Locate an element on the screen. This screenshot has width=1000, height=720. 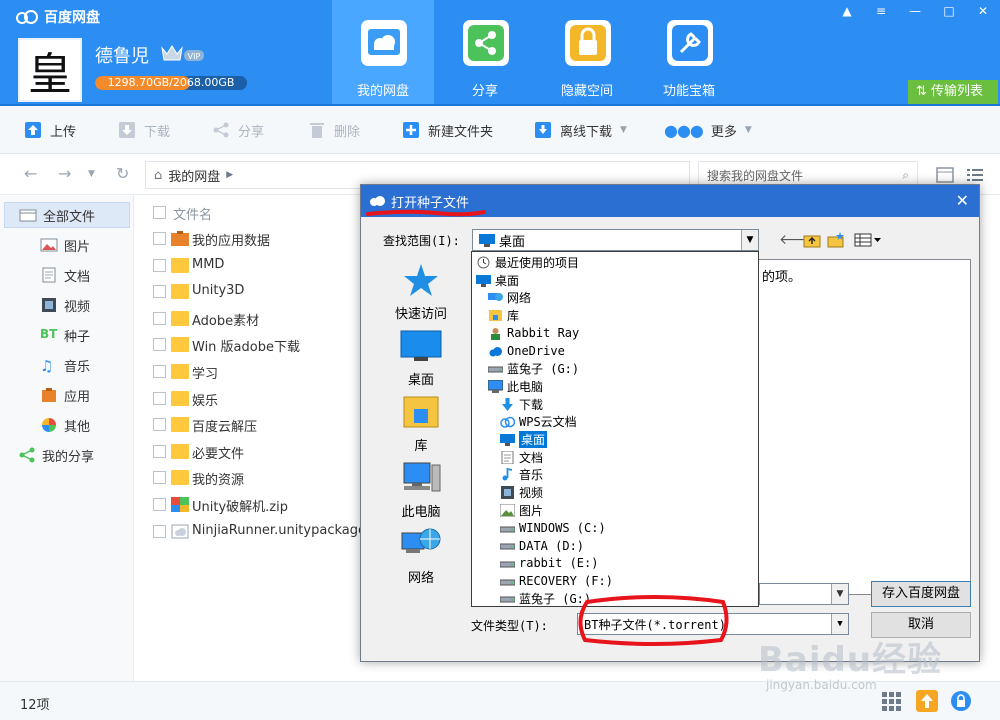
new-folder-button: 新建文件夹 is located at coordinates (447, 130).